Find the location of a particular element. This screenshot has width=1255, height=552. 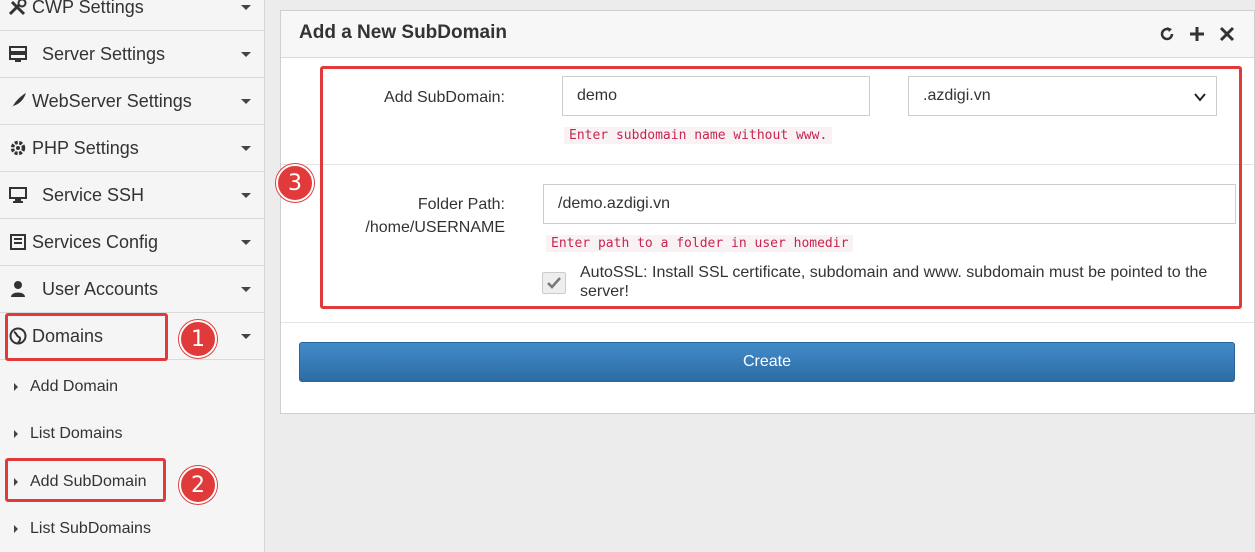

sidebar-item-label: Server Settings is located at coordinates (104, 53).